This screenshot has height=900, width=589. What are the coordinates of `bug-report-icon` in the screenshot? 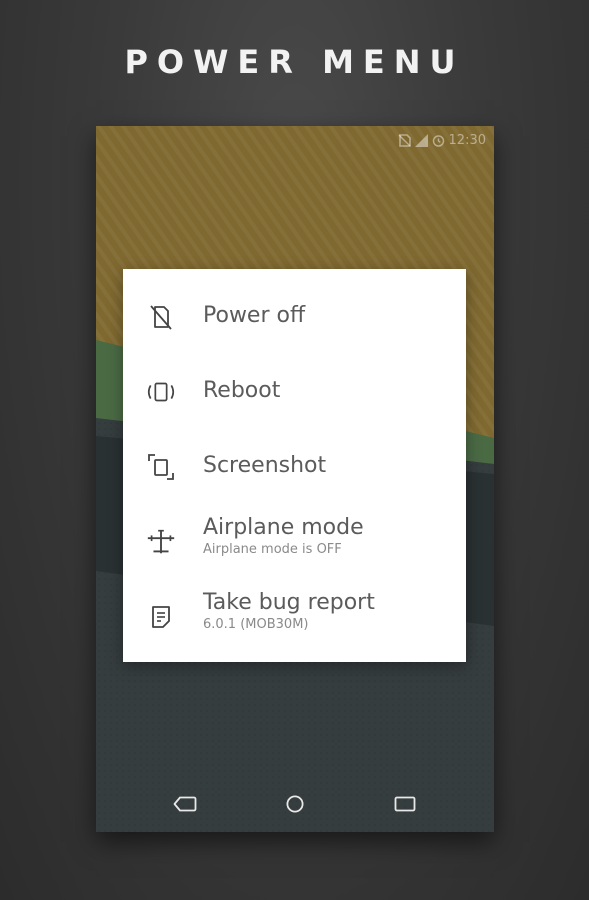 It's located at (161, 617).